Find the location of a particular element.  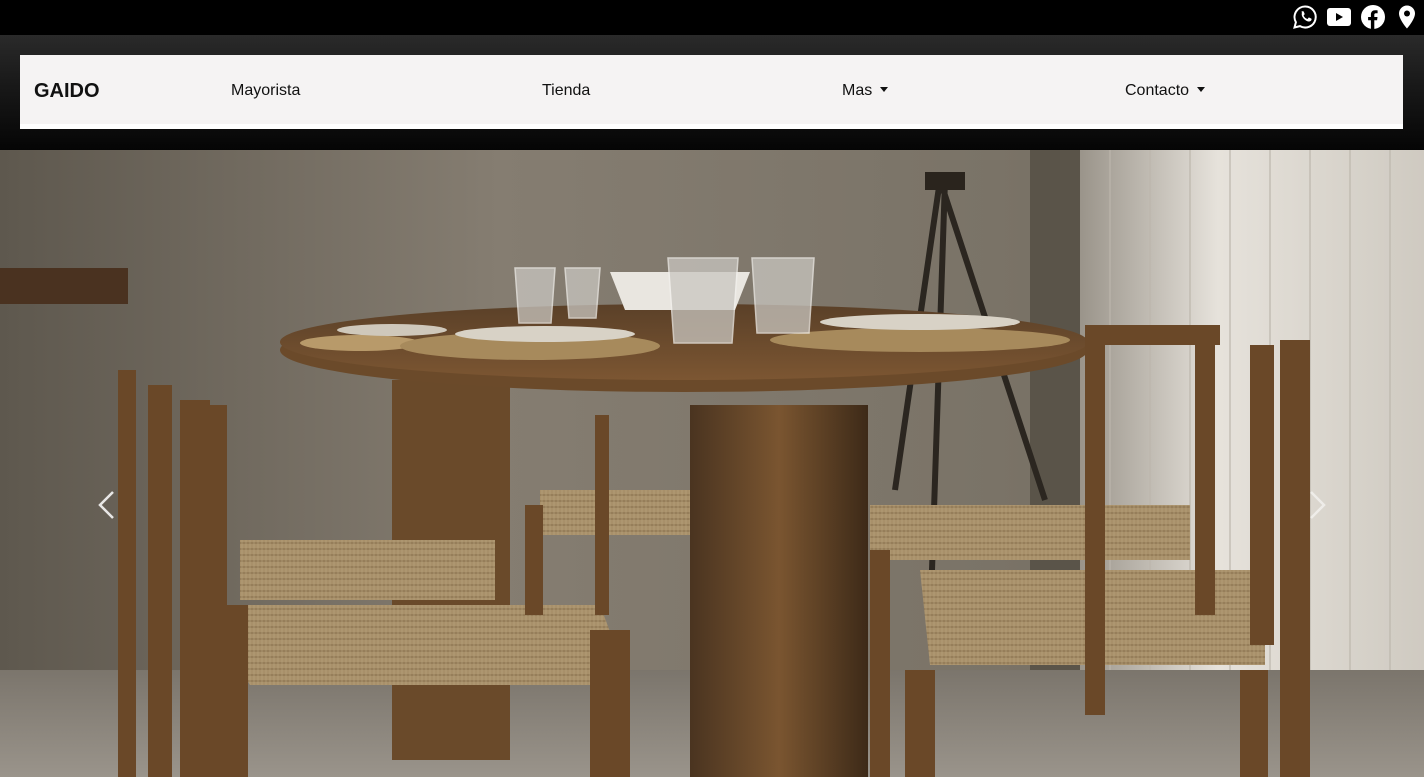

nav-dropdown-contacto: Contacto is located at coordinates (1165, 91).